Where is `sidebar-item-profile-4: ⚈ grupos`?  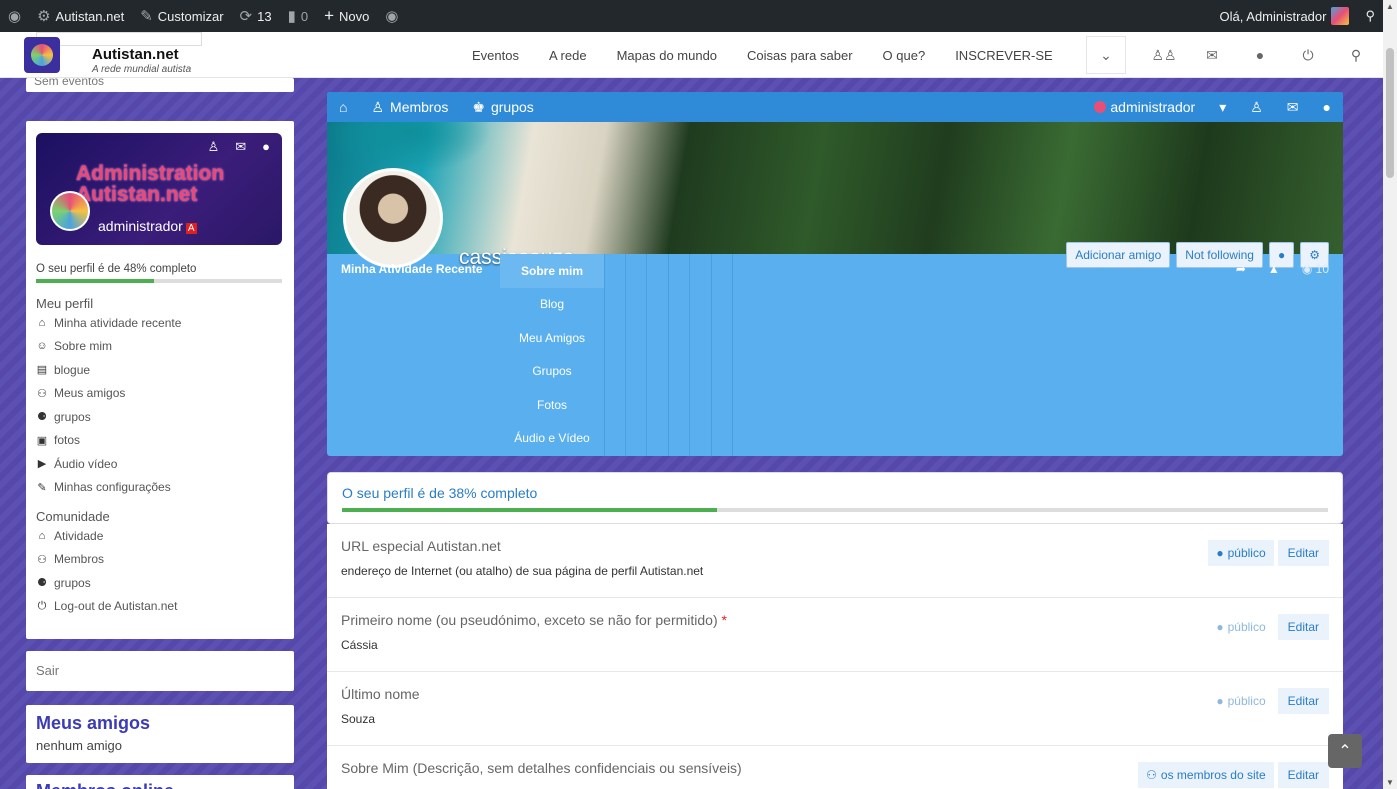 sidebar-item-profile-4: ⚈ grupos is located at coordinates (160, 417).